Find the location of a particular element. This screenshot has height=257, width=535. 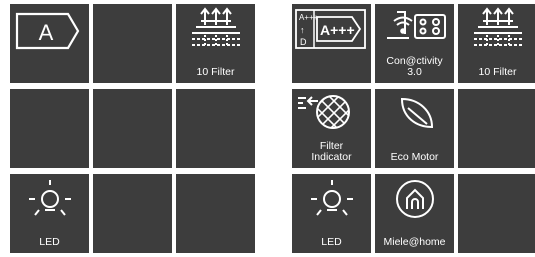

miele-home-label: Miele@home is located at coordinates (414, 242).